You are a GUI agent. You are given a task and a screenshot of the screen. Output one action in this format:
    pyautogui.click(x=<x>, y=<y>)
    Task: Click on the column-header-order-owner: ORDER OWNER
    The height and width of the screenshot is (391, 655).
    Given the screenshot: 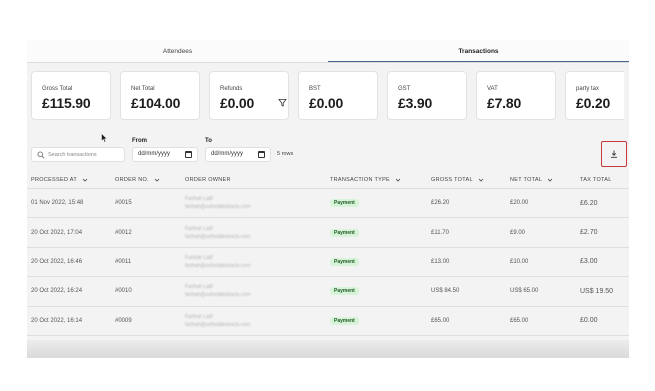 What is the action you would take?
    pyautogui.click(x=208, y=180)
    